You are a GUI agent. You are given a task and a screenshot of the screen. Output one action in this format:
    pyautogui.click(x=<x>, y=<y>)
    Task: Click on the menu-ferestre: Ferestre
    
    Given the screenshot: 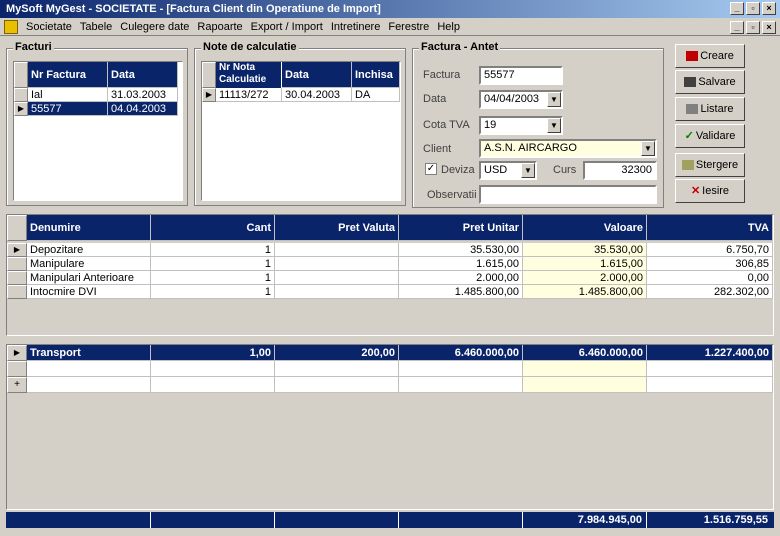 What is the action you would take?
    pyautogui.click(x=408, y=27)
    